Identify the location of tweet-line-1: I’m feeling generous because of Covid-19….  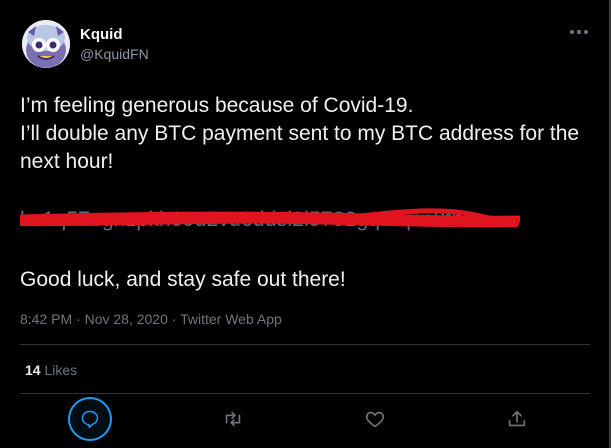
(217, 105).